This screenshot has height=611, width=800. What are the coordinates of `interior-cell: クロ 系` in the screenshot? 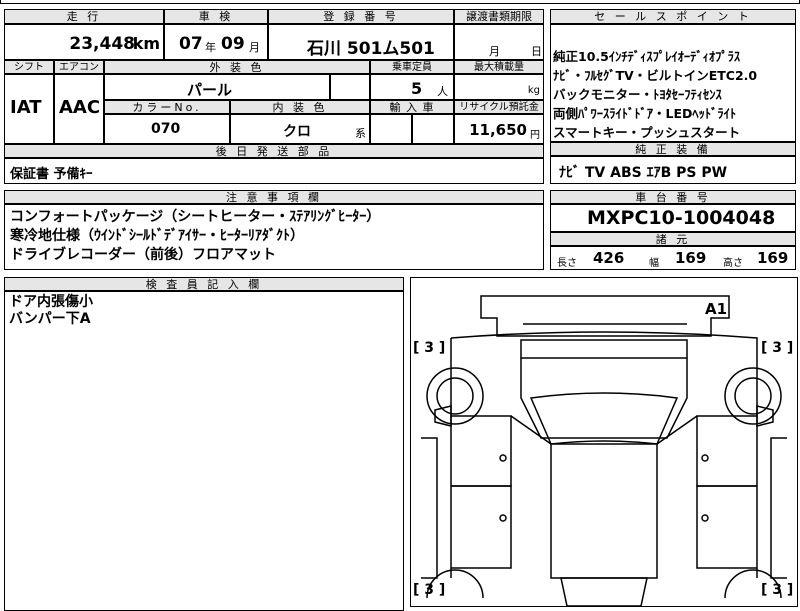 It's located at (300, 129).